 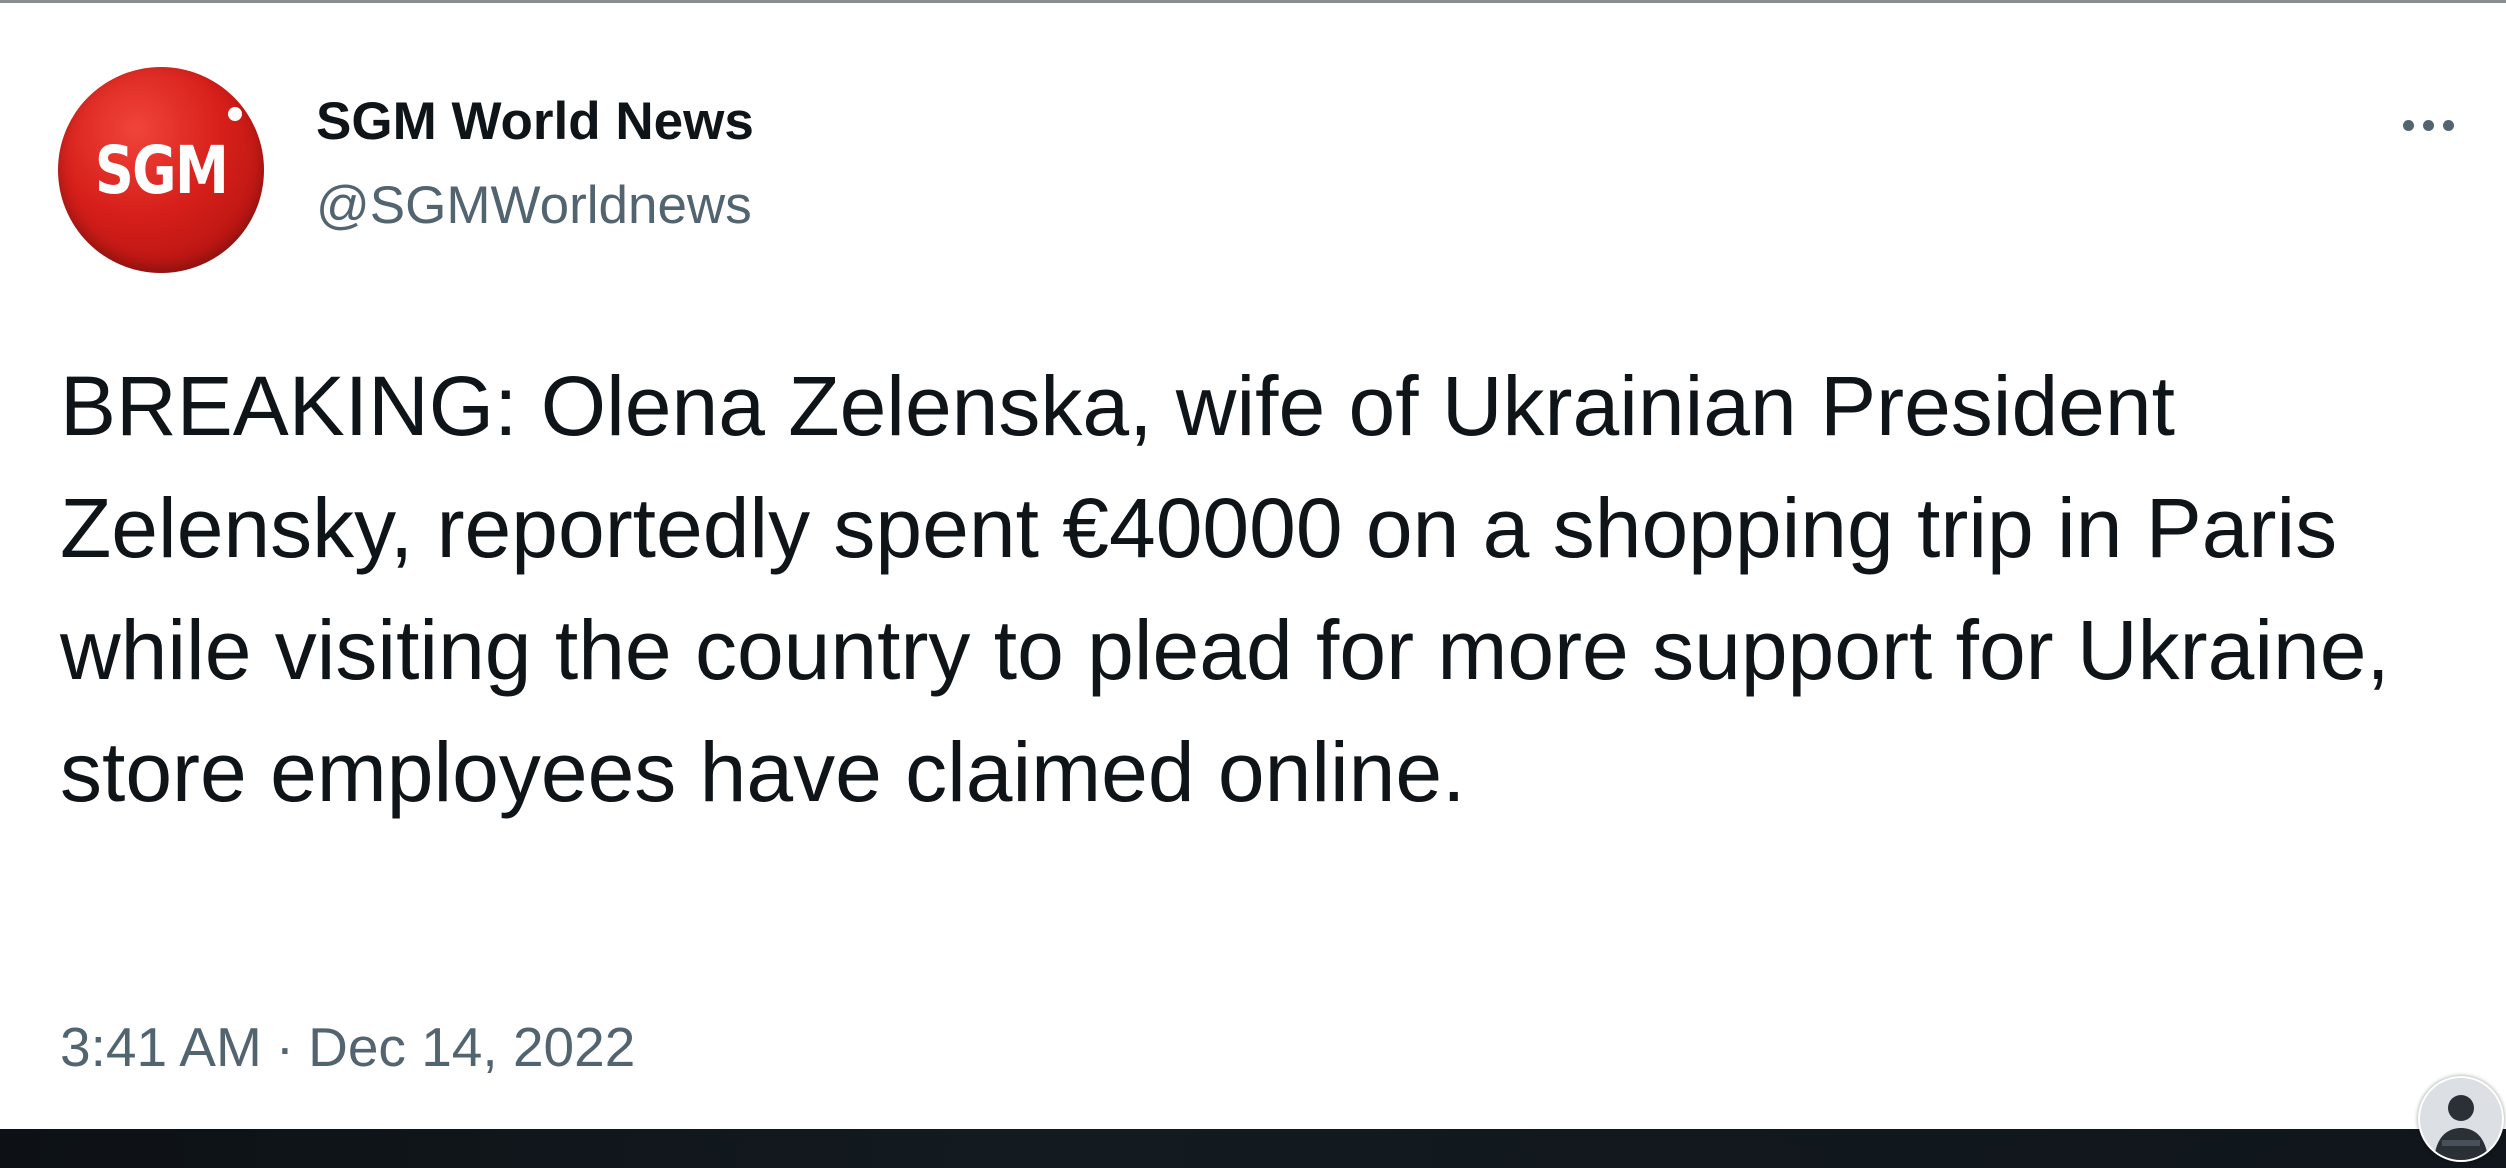 What do you see at coordinates (161, 1047) in the screenshot?
I see `tweet-time: 3:41 AM` at bounding box center [161, 1047].